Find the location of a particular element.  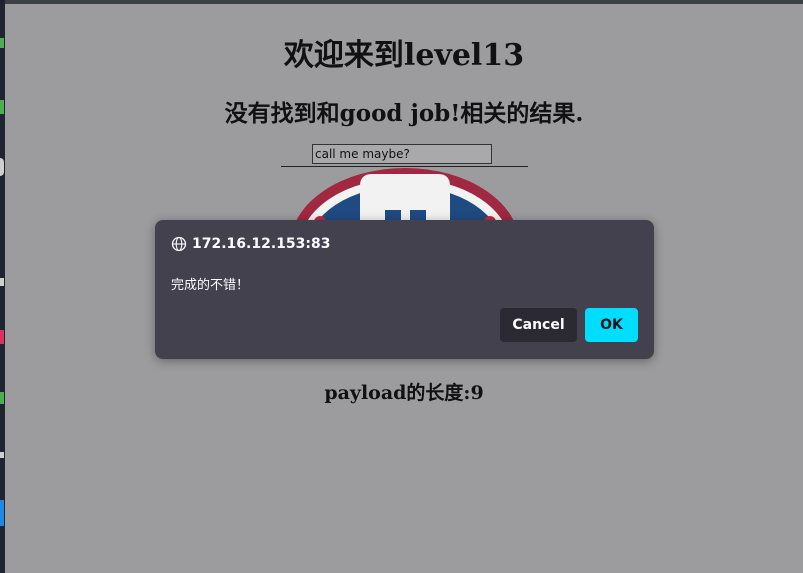

cancel-button: Cancel is located at coordinates (538, 325).